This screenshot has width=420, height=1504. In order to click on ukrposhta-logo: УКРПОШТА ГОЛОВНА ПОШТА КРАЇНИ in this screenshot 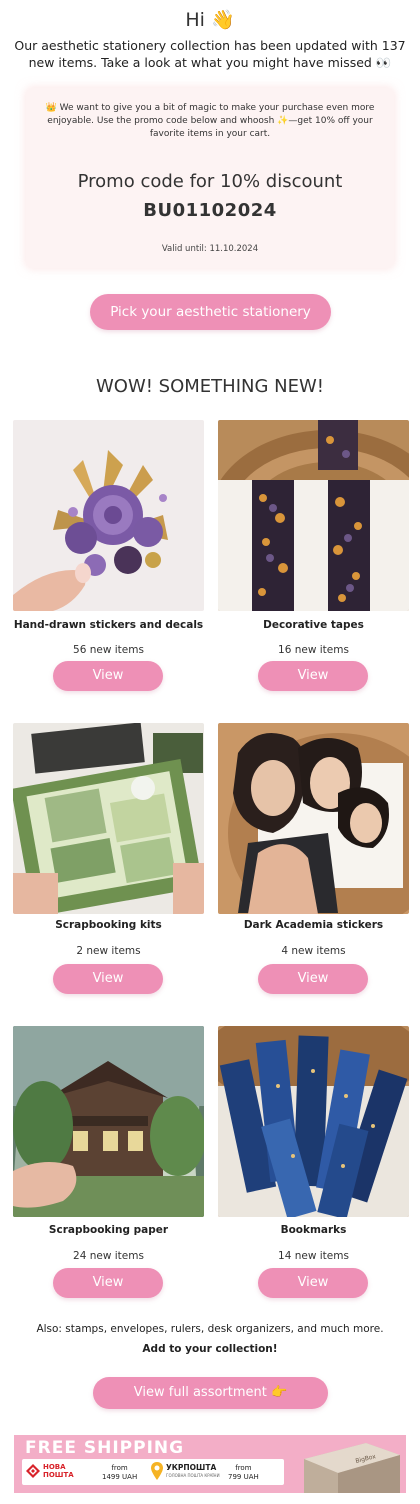, I will do `click(186, 1472)`.